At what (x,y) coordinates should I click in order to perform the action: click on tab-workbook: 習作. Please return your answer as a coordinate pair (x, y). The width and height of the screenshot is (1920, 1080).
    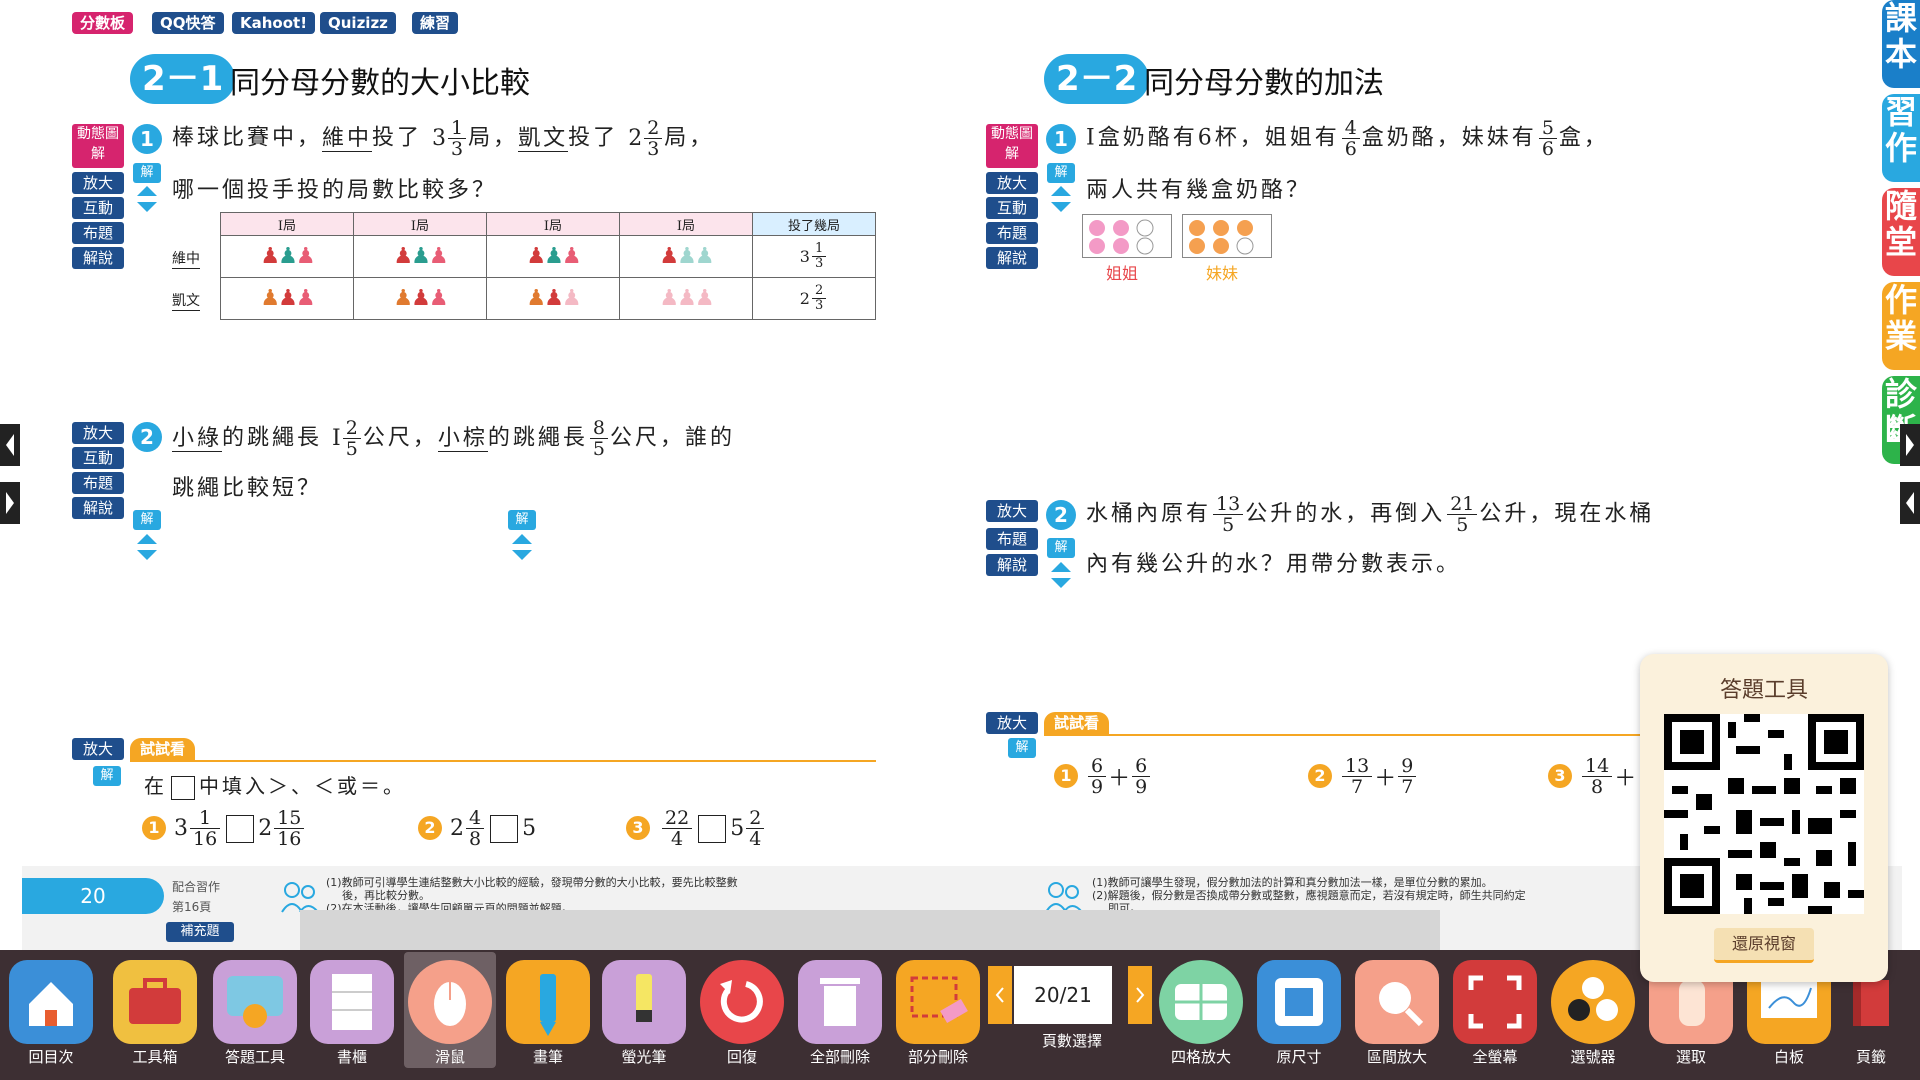
    Looking at the image, I should click on (1901, 138).